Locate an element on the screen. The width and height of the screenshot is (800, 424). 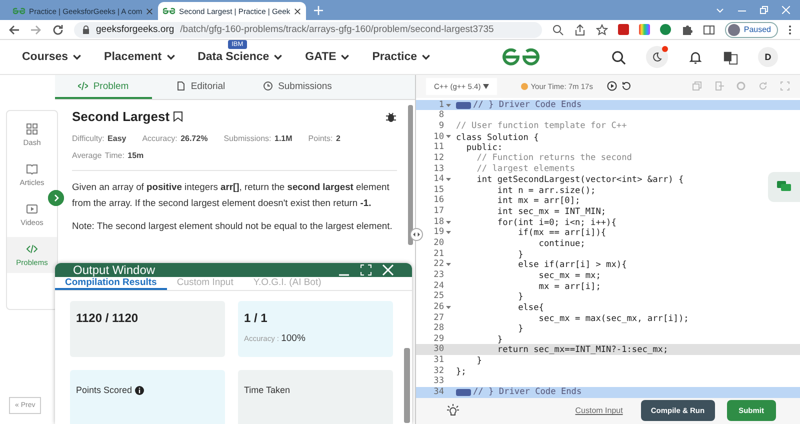
result-label: Time Taken is located at coordinates (267, 390).